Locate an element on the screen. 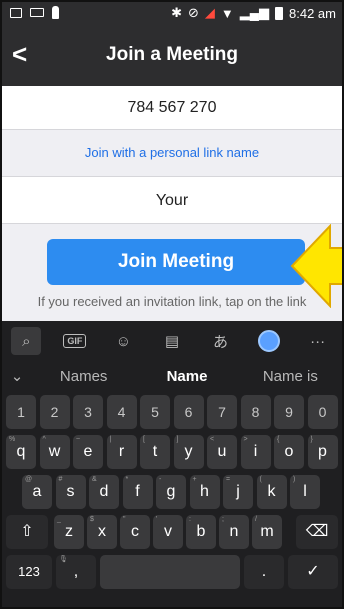 This screenshot has height=609, width=344. key-p-secondary: } is located at coordinates (311, 439).